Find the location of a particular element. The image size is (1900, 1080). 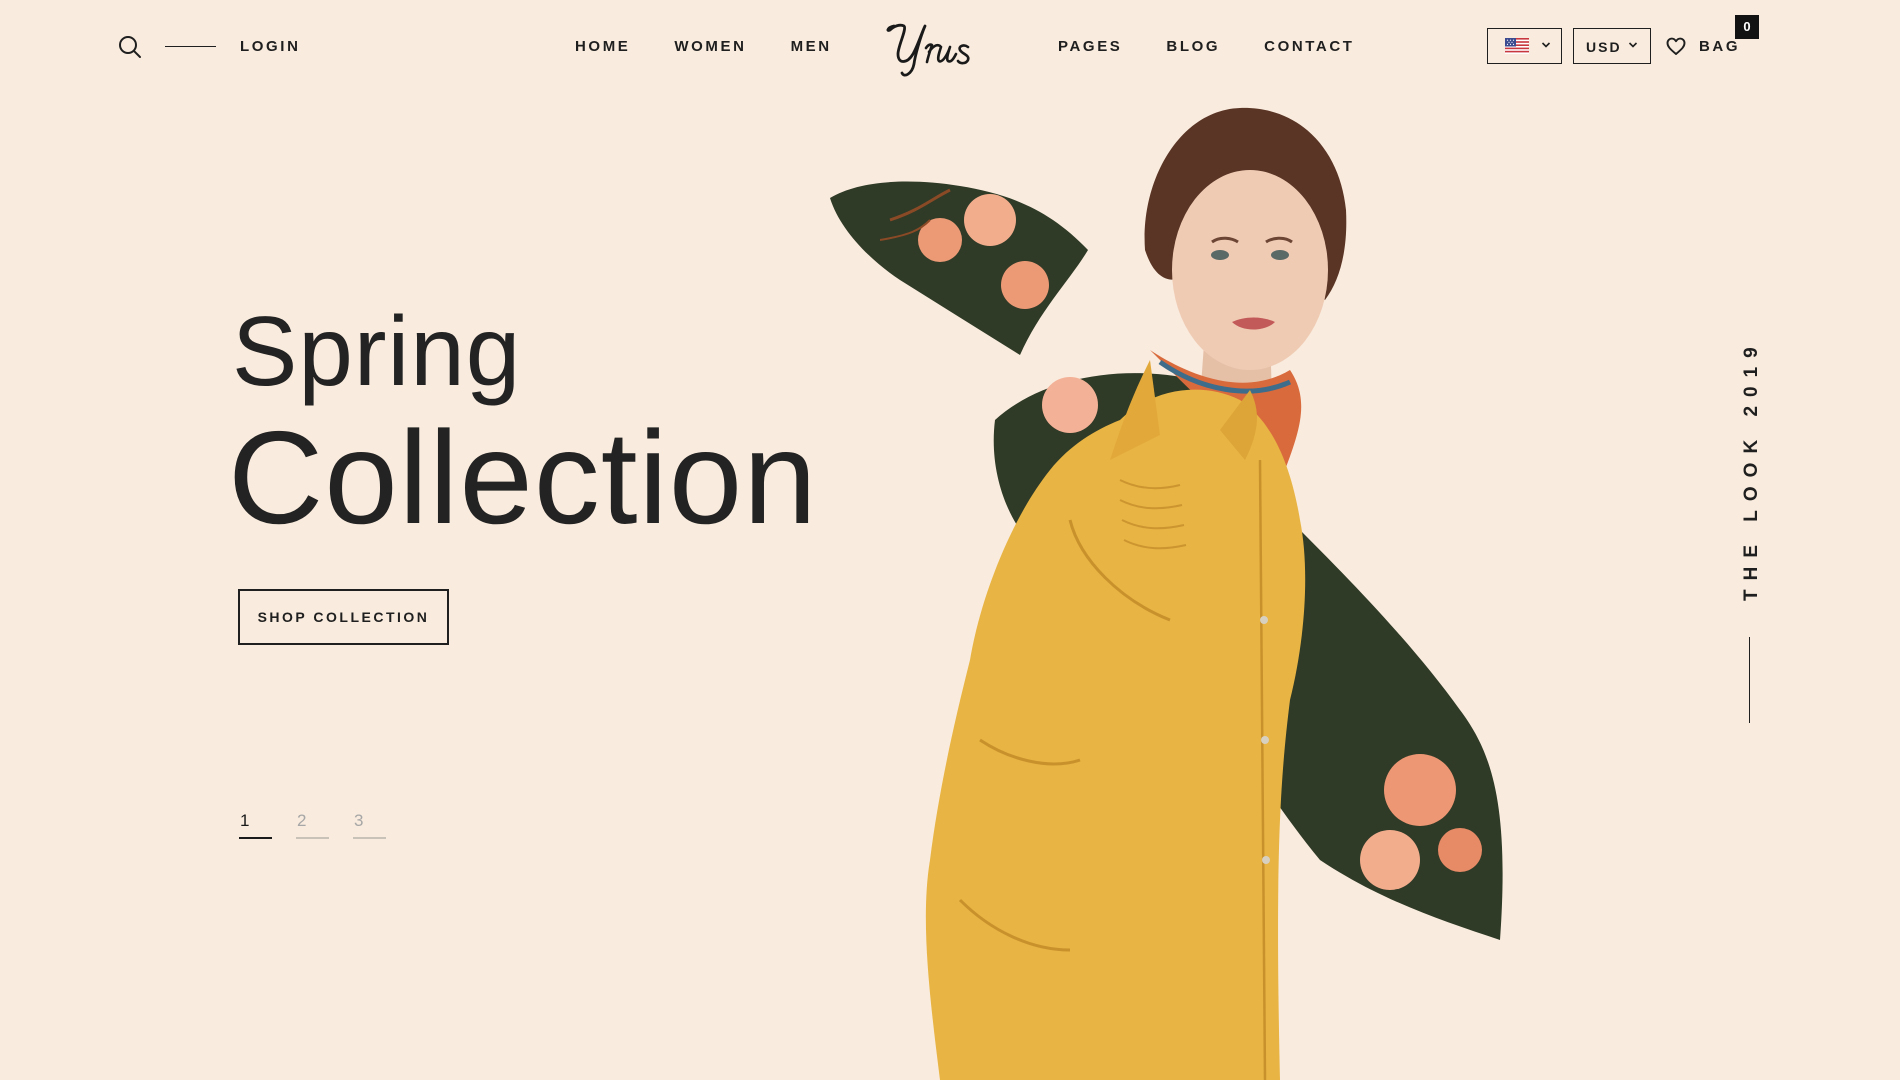

bag-count-badge: 0 is located at coordinates (1747, 27).